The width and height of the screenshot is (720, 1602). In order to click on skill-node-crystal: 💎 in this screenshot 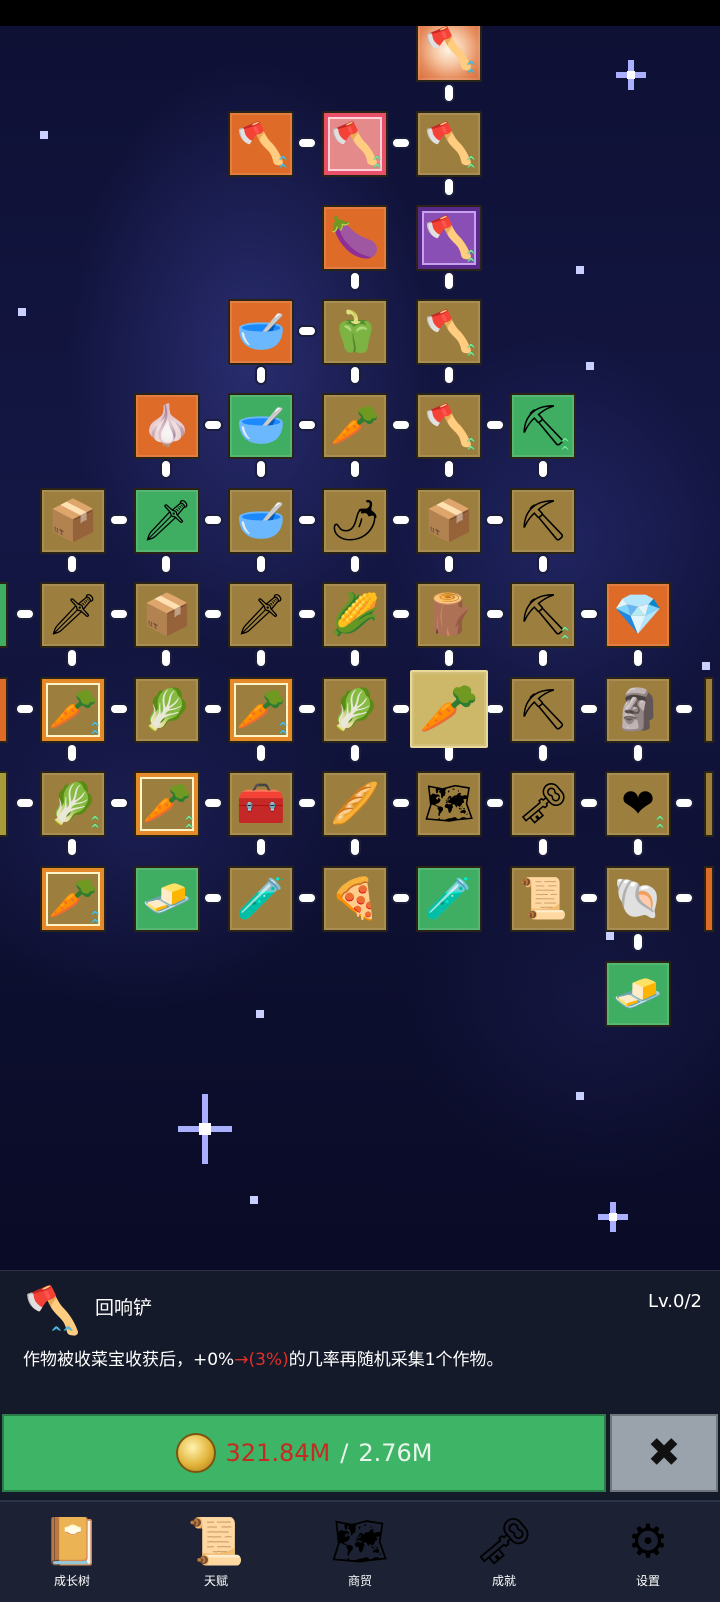, I will do `click(638, 615)`.